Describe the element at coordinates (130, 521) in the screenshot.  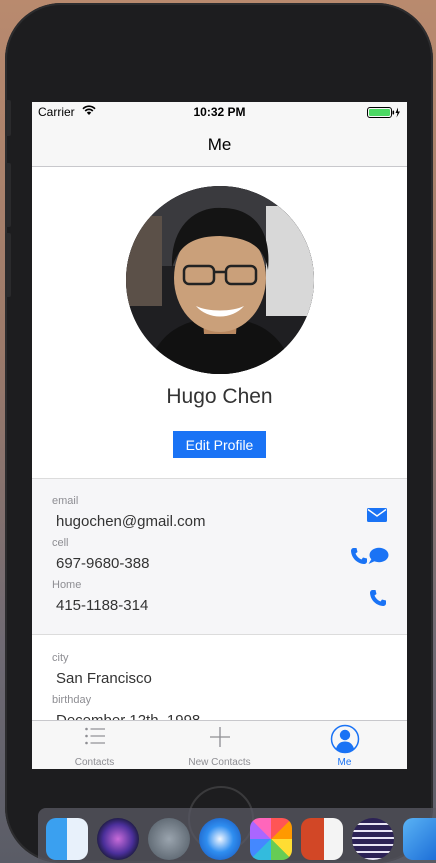
I see `email-value: hugochen@gmail.com` at that location.